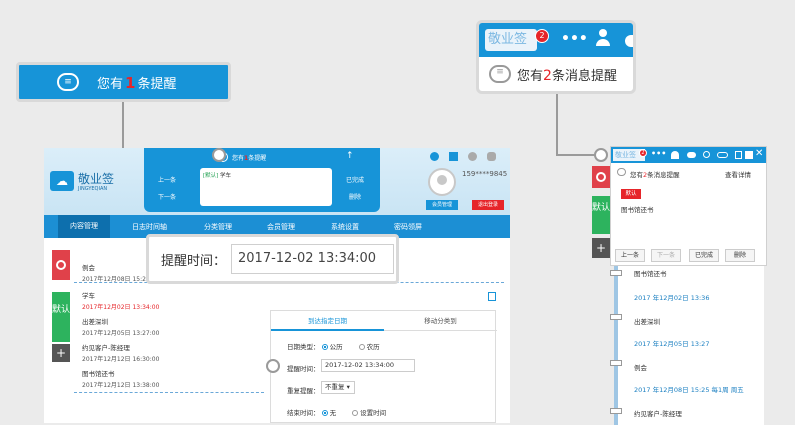 This screenshot has height=425, width=795. Describe the element at coordinates (488, 205) in the screenshot. I see `logout-button: 退出登录` at that location.